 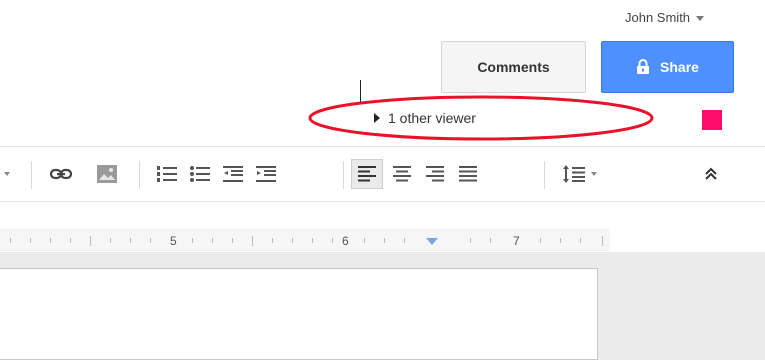 I want to click on align-right-button, so click(x=435, y=174).